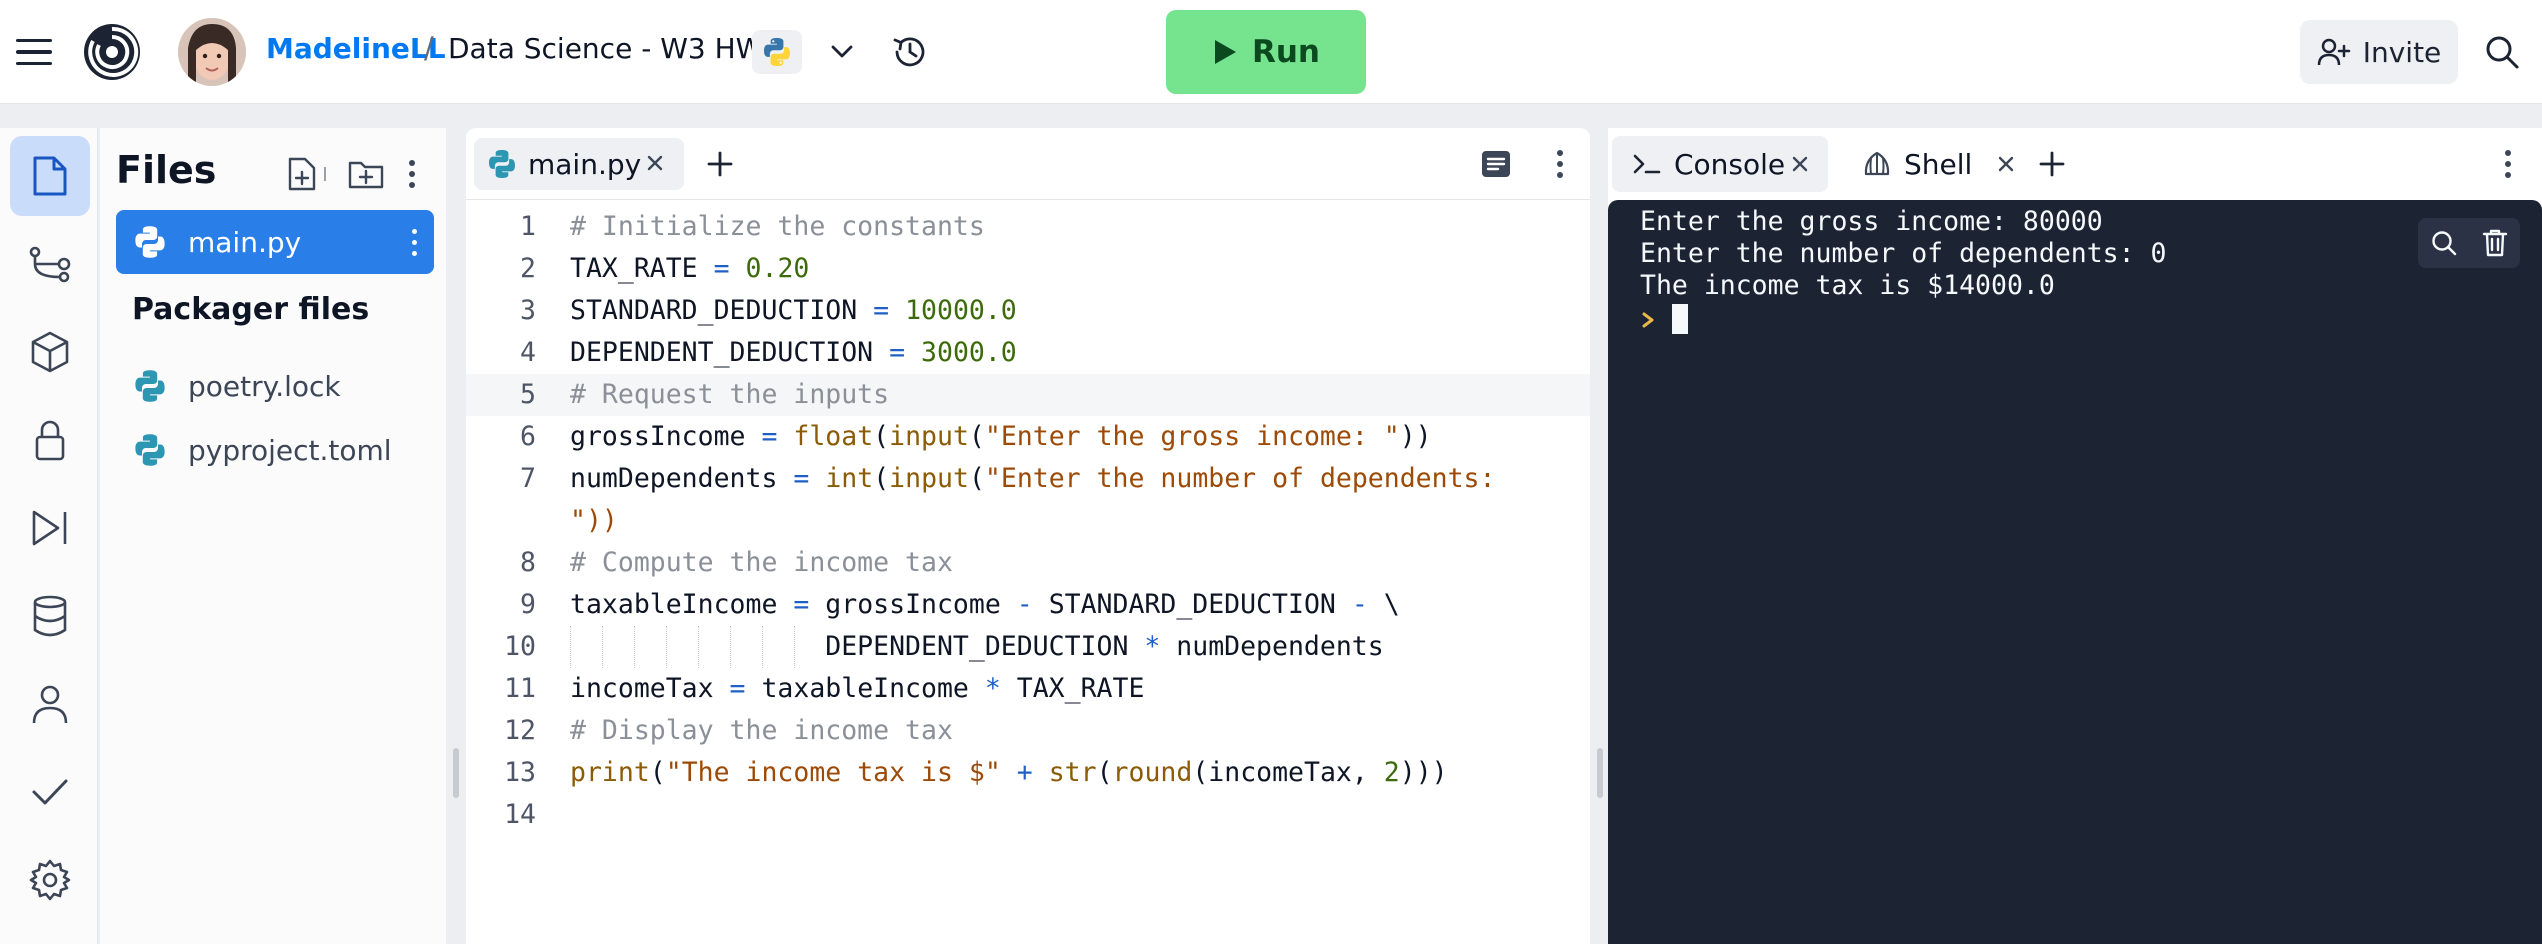 The width and height of the screenshot is (2542, 944). Describe the element at coordinates (356, 48) in the screenshot. I see `breadcrumb-username: MadelineLL` at that location.